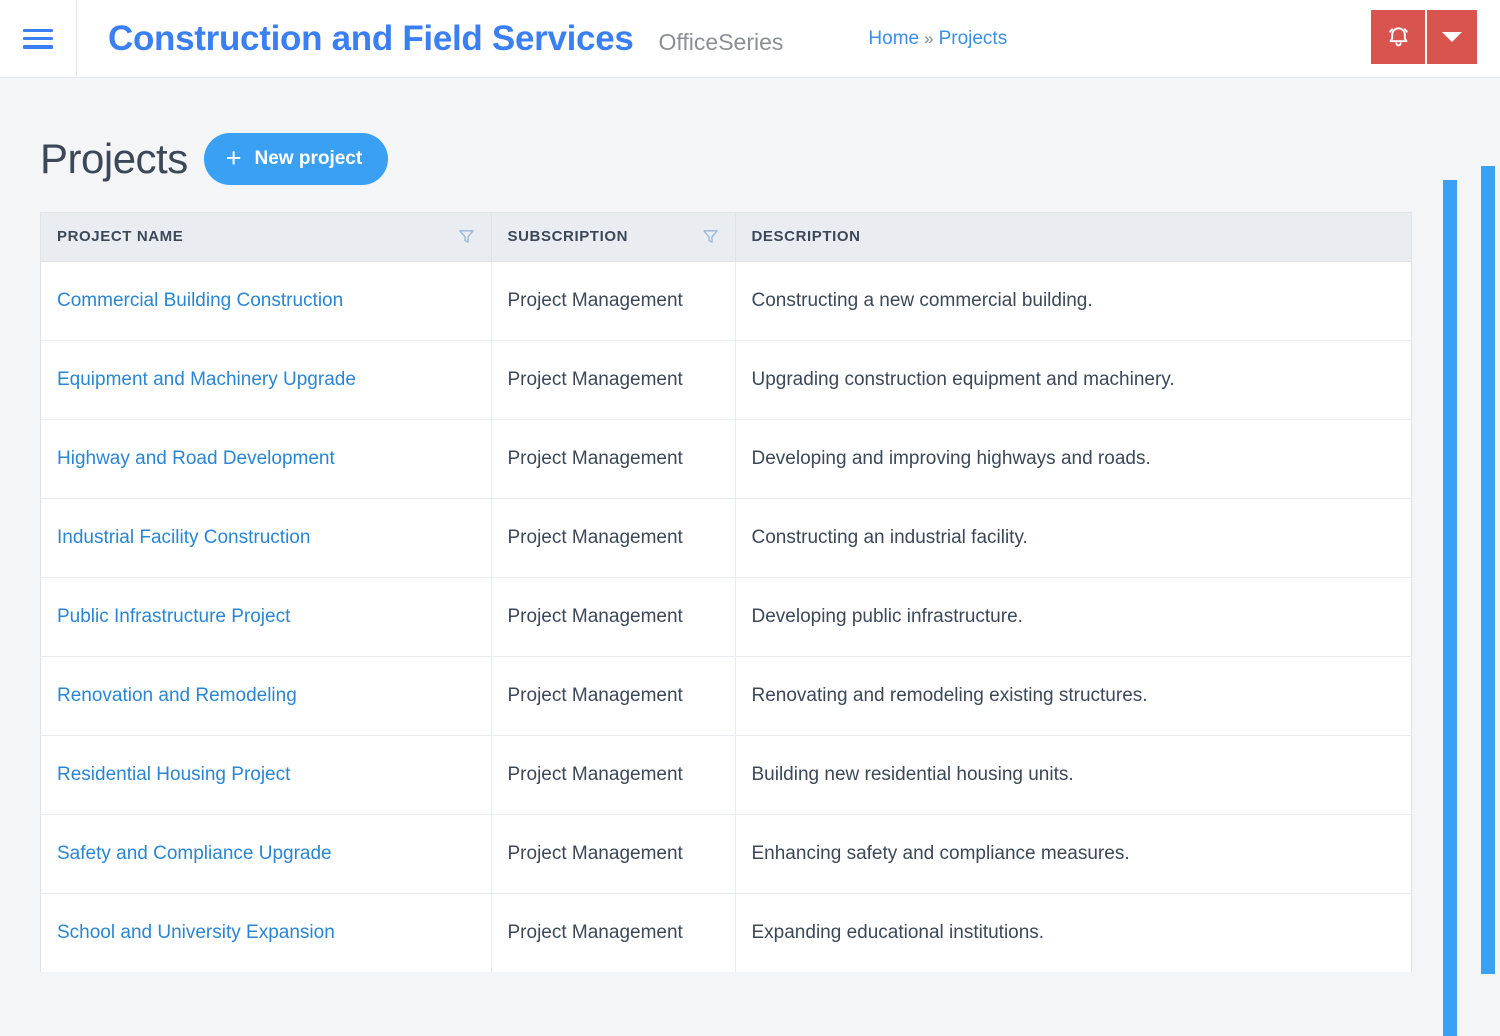 The image size is (1500, 1036). I want to click on project-name-link: School and University Expansion, so click(196, 932).